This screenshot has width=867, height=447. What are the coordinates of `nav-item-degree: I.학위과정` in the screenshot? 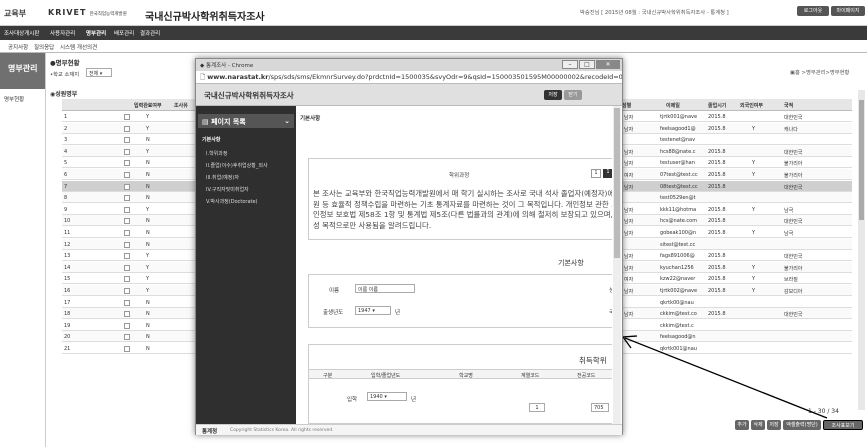 It's located at (216, 153).